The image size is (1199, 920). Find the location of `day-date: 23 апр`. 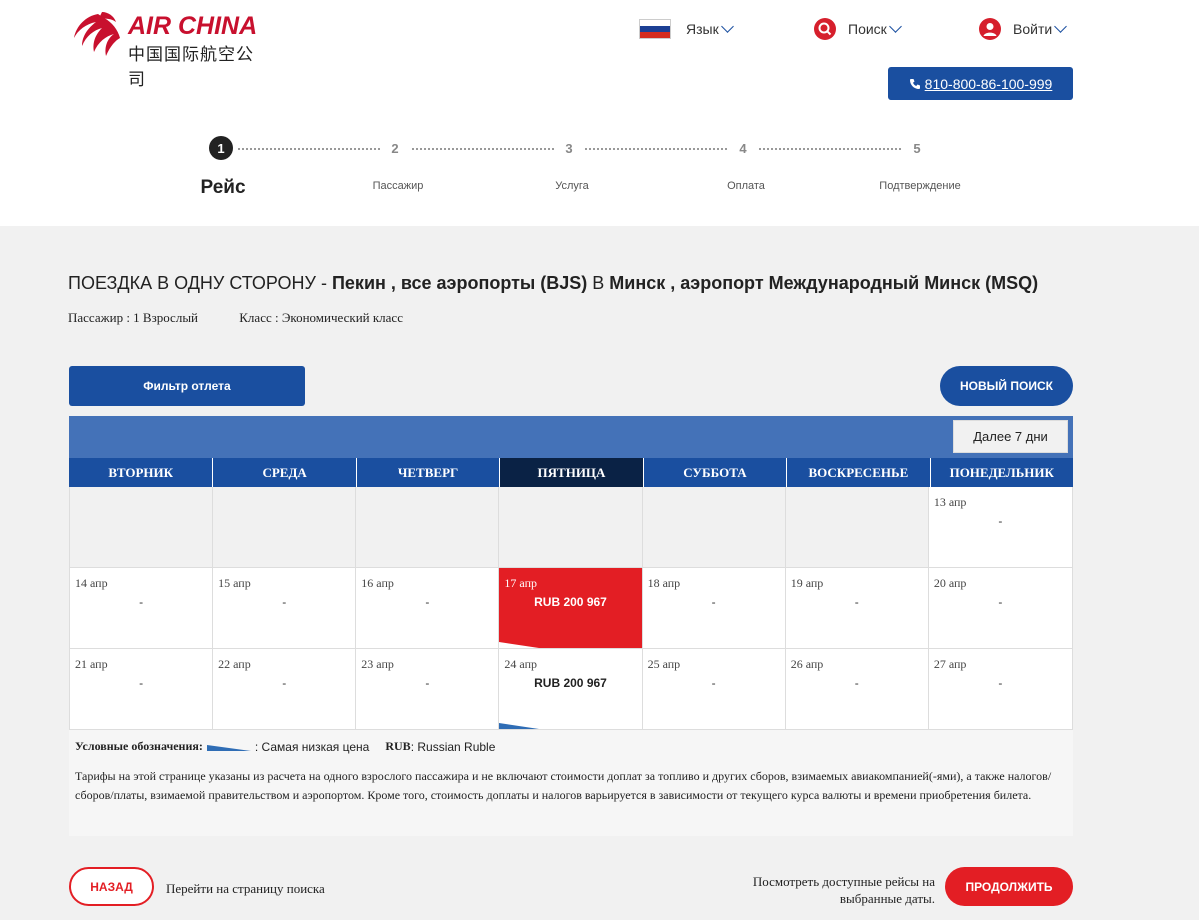

day-date: 23 апр is located at coordinates (377, 664).